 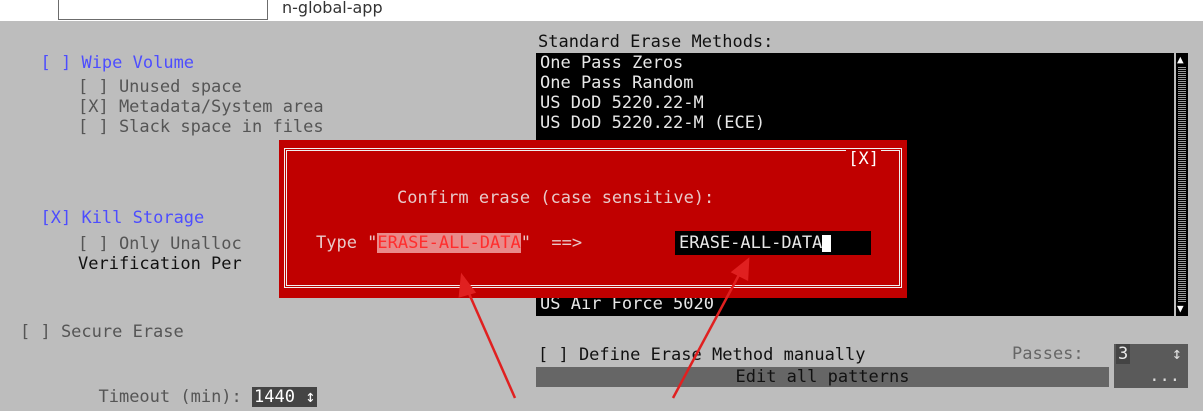 I want to click on annotation-arrow-right, so click(x=706, y=335).